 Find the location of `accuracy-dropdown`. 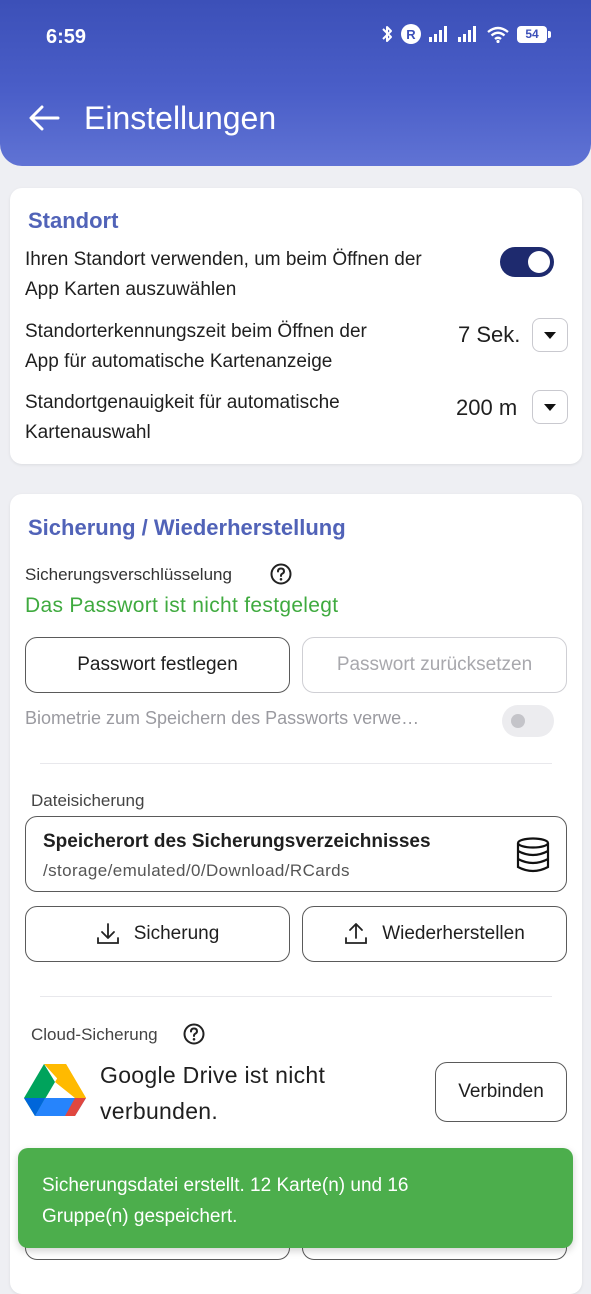

accuracy-dropdown is located at coordinates (550, 407).